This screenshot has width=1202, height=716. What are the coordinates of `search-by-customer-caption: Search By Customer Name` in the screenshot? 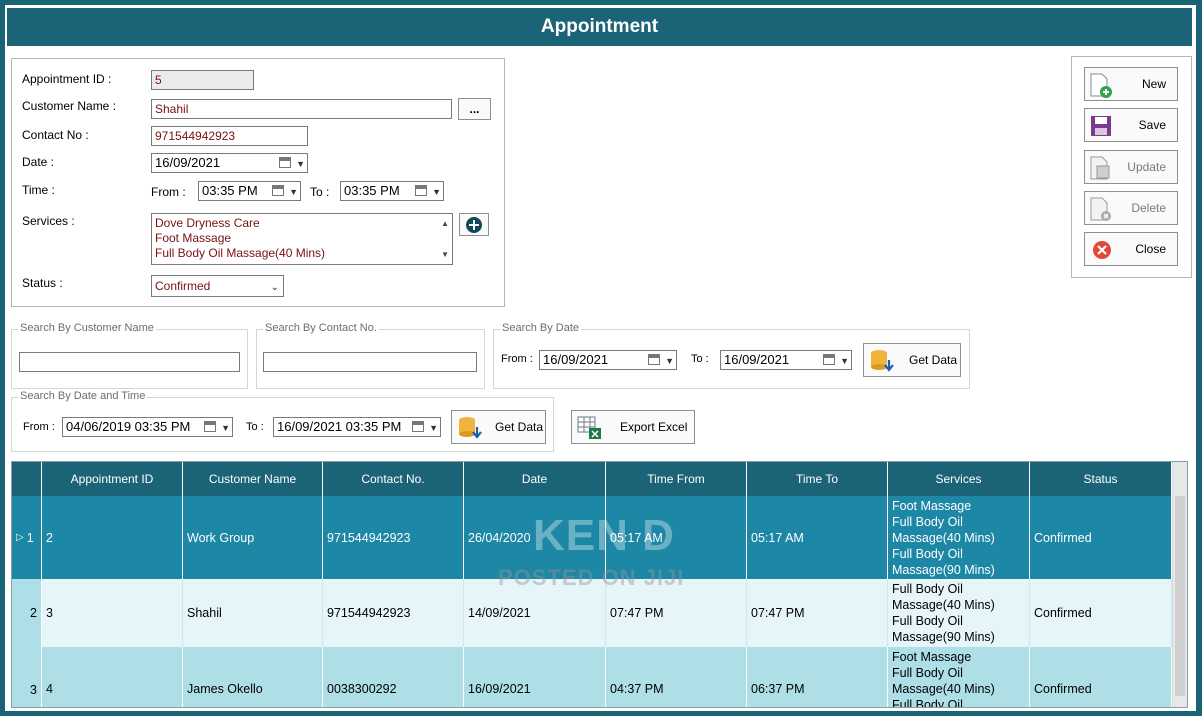 It's located at (87, 328).